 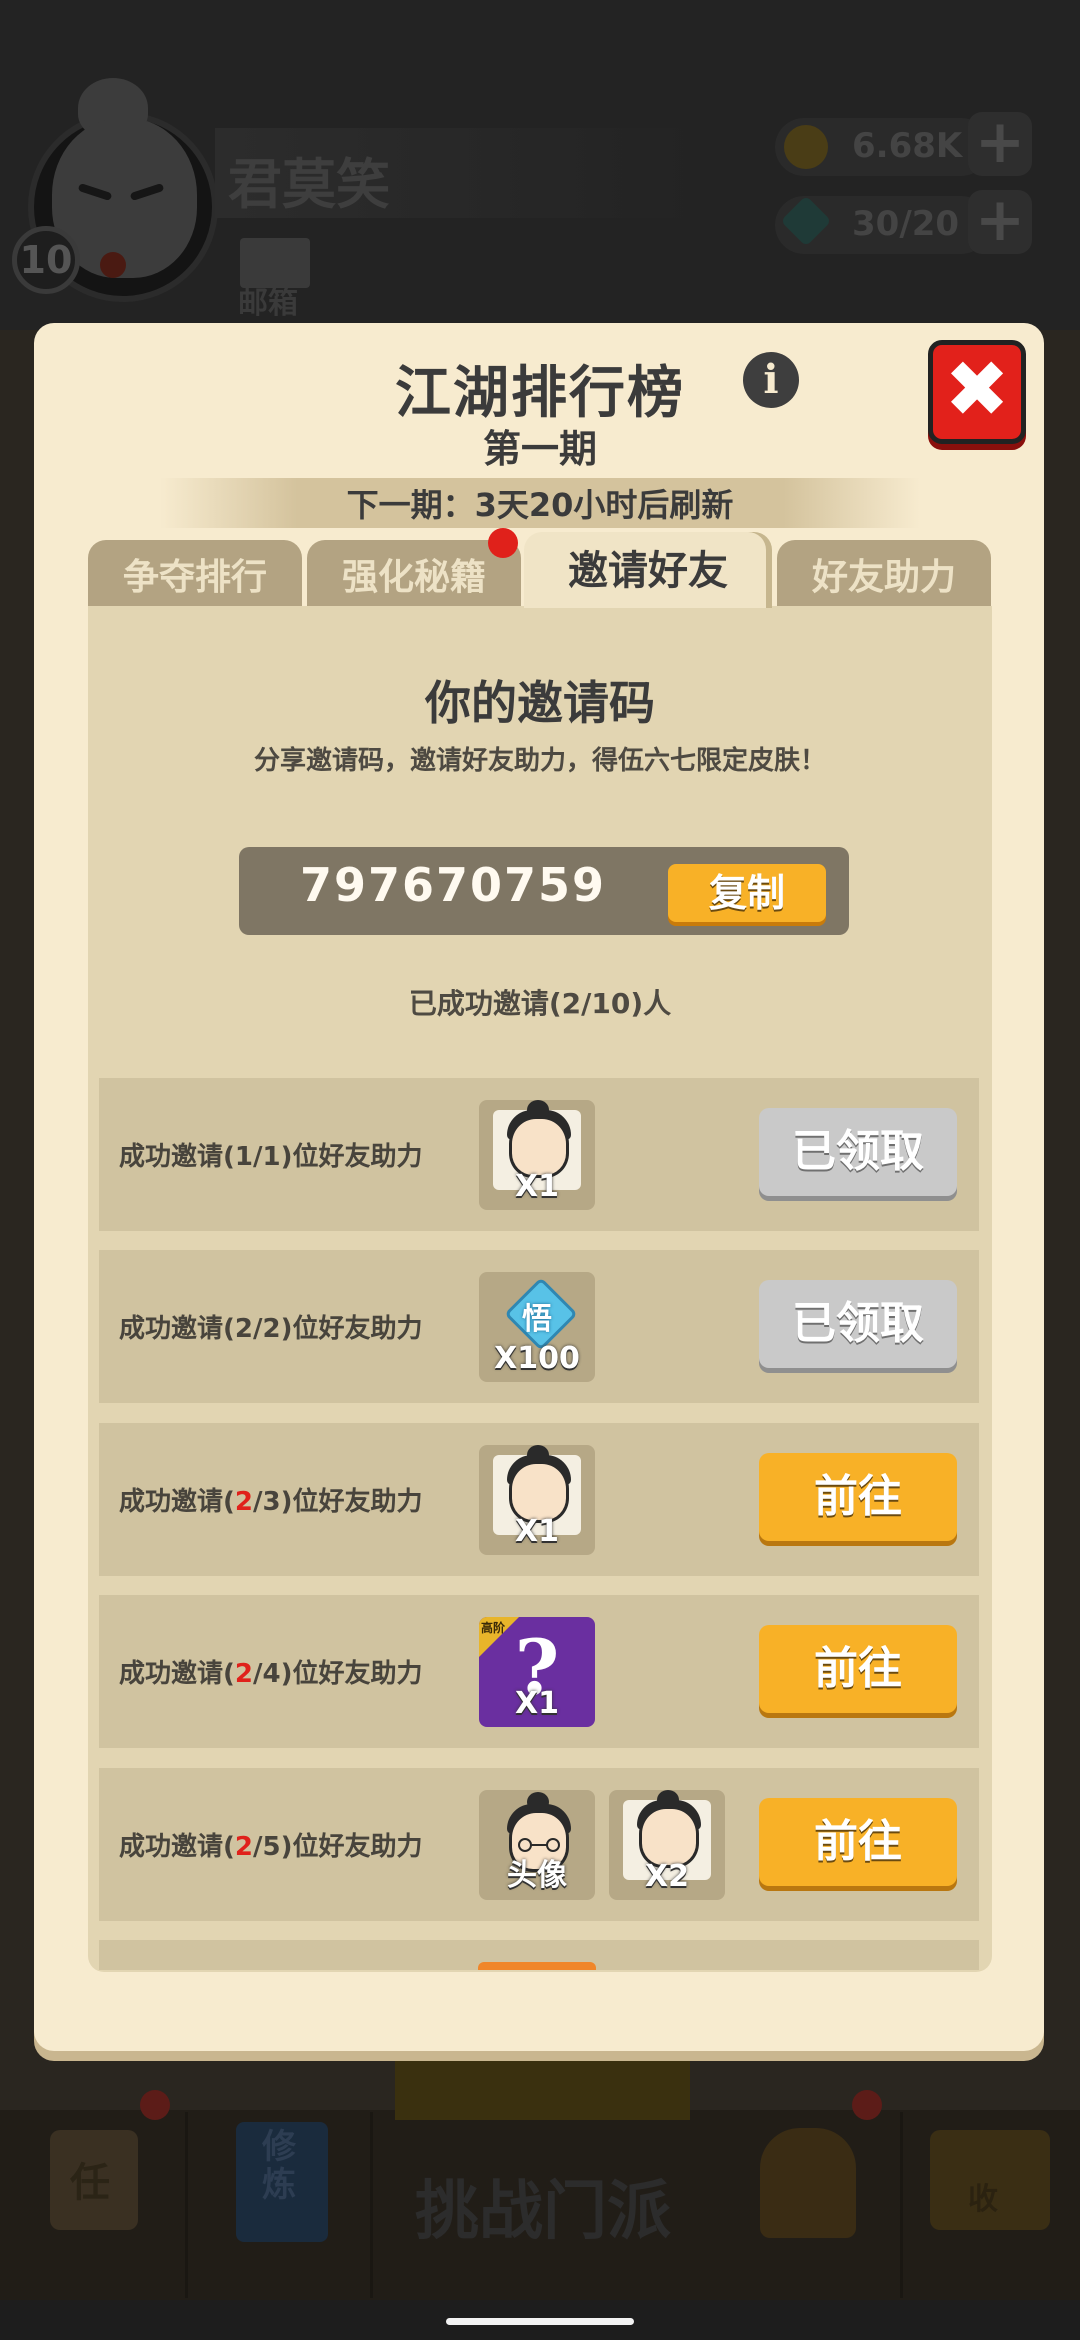 What do you see at coordinates (539, 761) in the screenshot?
I see `invite-description: 分享邀请码，邀请好友助力，得伍六七限定皮肤！` at bounding box center [539, 761].